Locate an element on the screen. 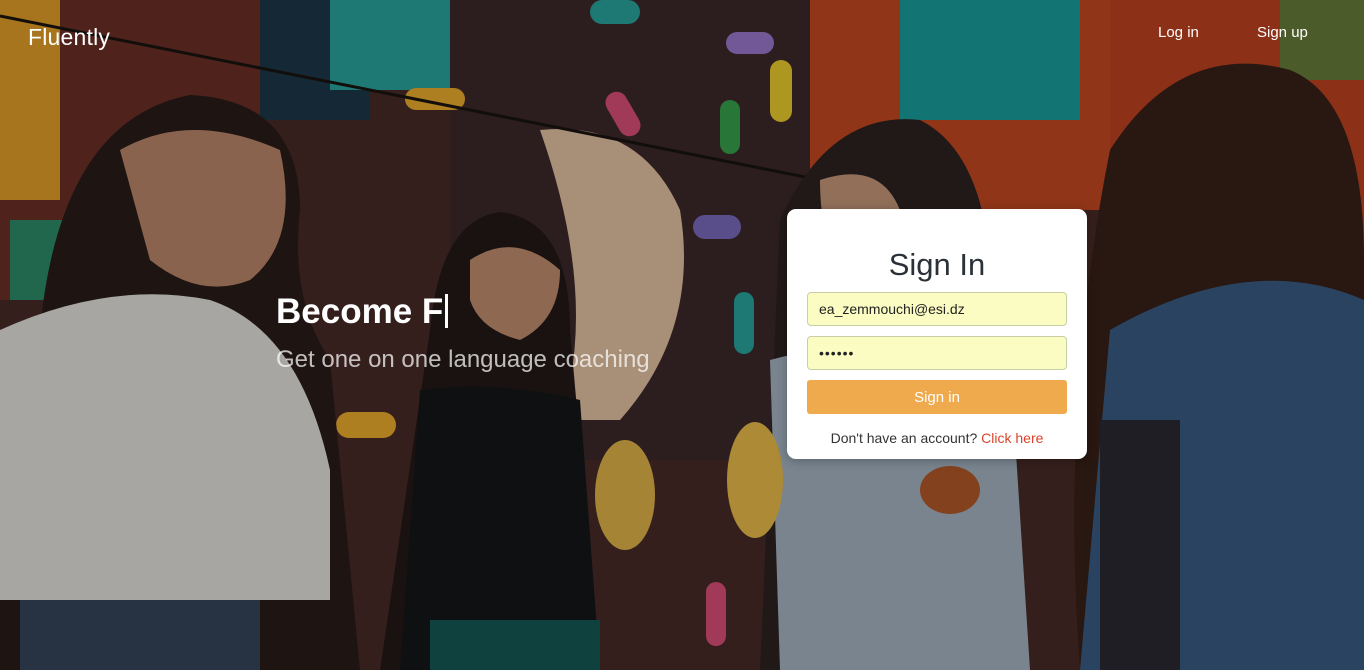  brand-logo-link: Fluently is located at coordinates (69, 37).